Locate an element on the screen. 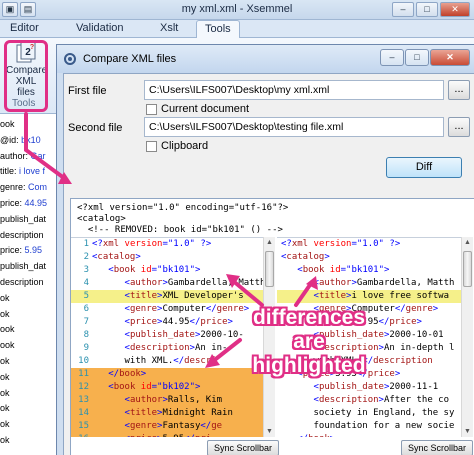  tree-item: author: Gar is located at coordinates (23, 156).